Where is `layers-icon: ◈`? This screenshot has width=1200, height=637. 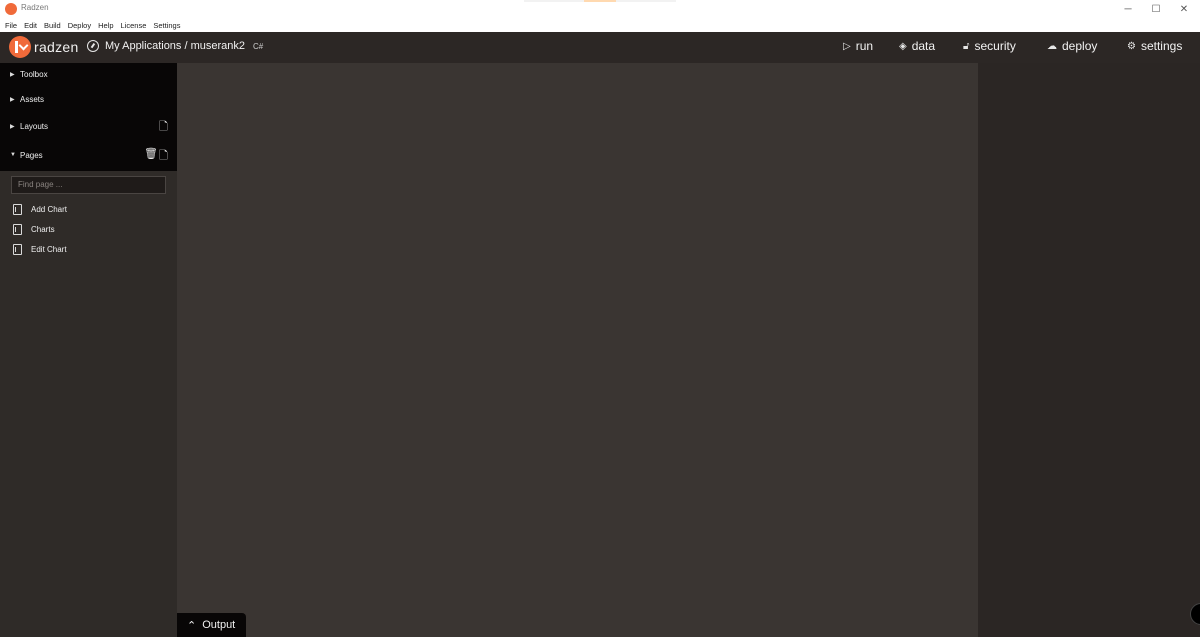
layers-icon: ◈ is located at coordinates (903, 46).